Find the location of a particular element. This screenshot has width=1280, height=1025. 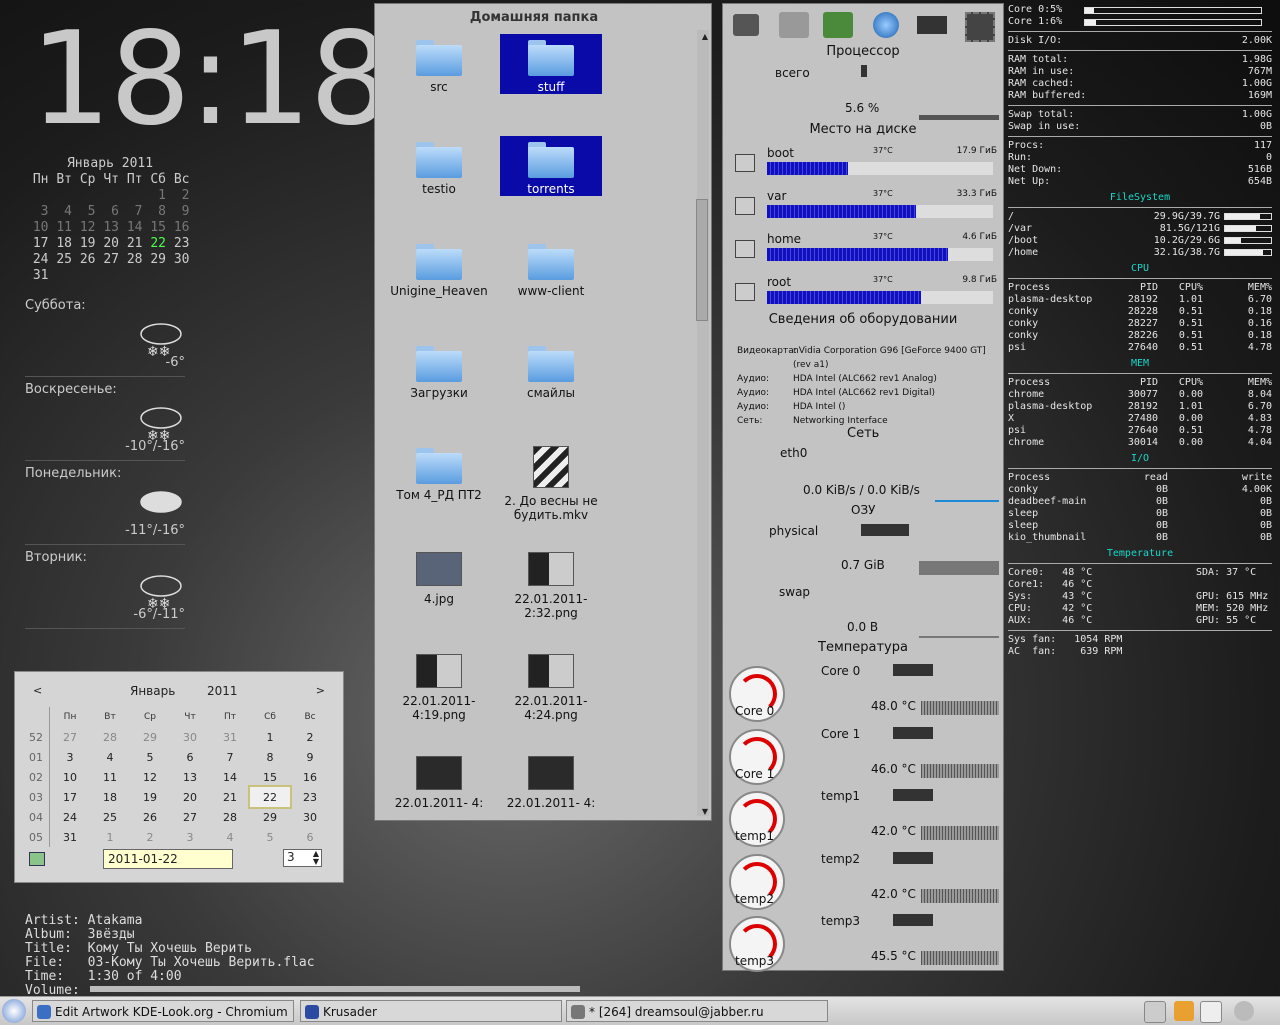

prev-month-button: < is located at coordinates (37, 690).